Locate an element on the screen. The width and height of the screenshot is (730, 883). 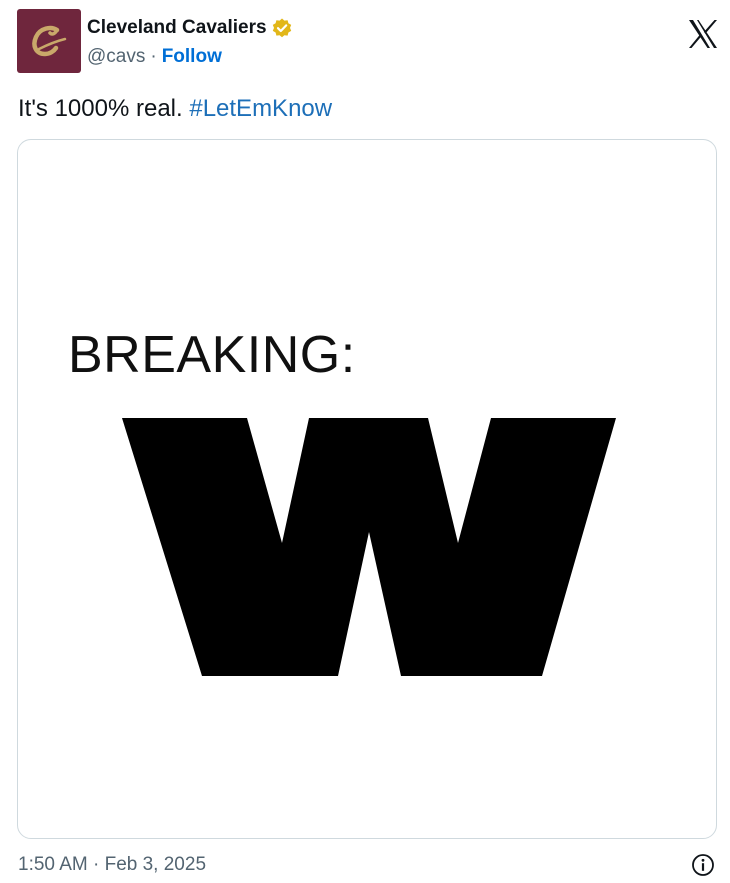
hashtag-link: #LetEmKnow is located at coordinates (260, 108).